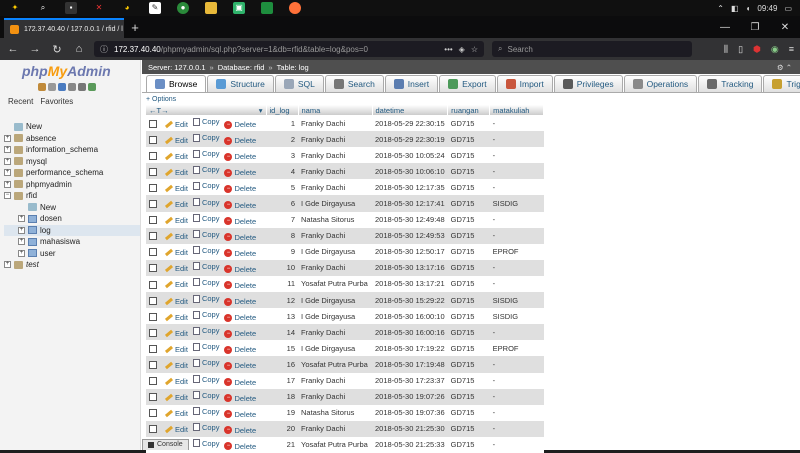  I want to click on cell-nama: Yosafat Putra Purba, so click(335, 284).